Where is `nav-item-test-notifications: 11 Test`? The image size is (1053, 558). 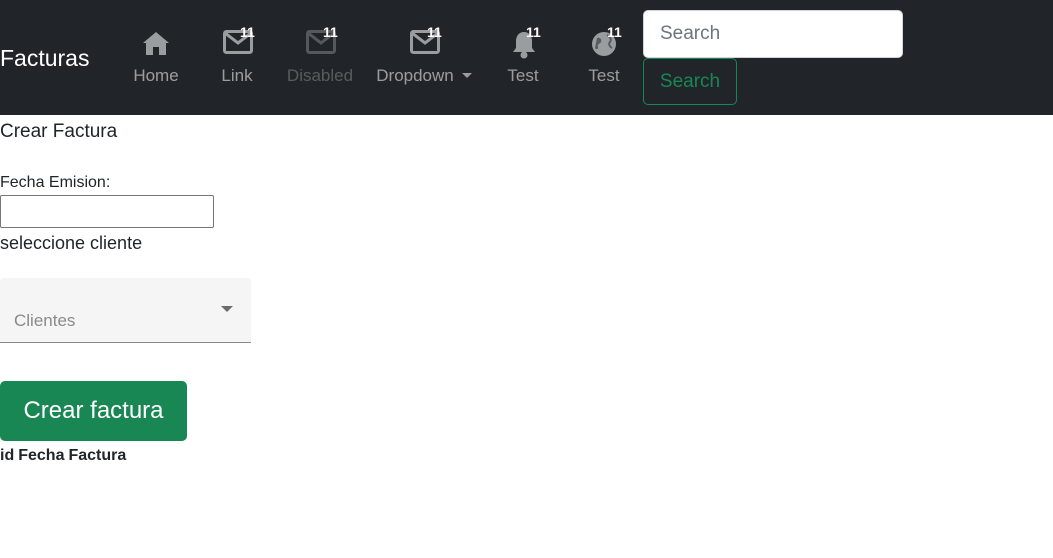
nav-item-test-notifications: 11 Test is located at coordinates (523, 60).